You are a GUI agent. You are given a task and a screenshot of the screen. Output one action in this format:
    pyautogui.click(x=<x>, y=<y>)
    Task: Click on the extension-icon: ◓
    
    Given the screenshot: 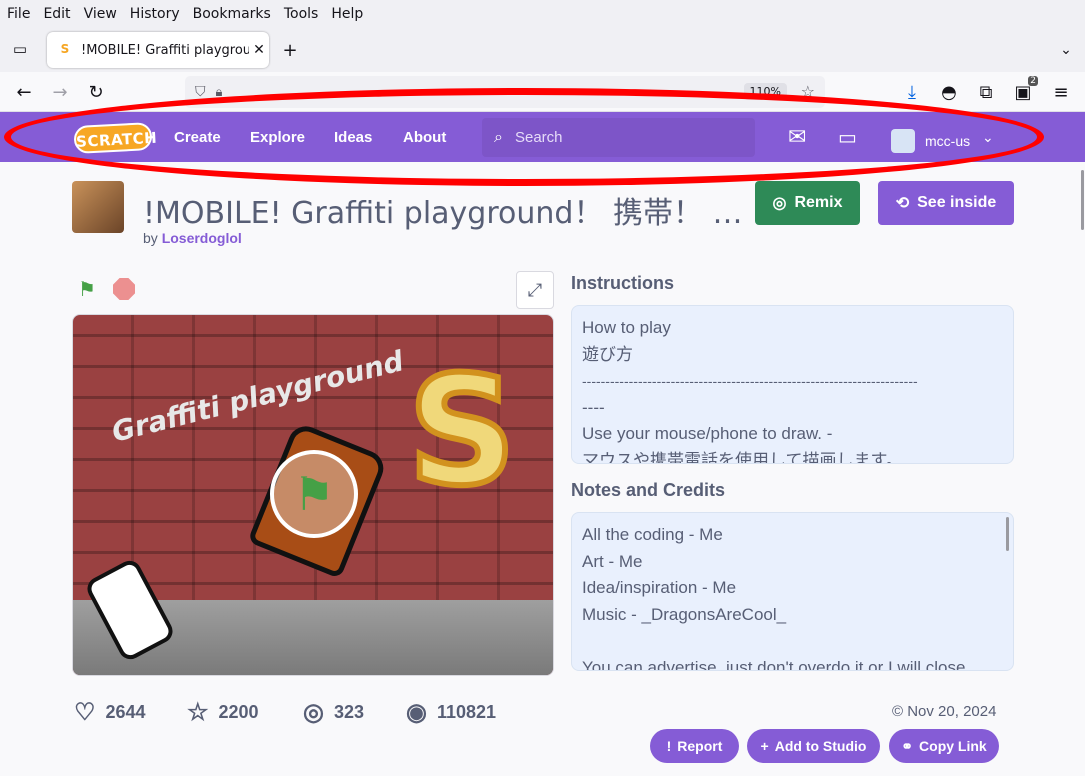 What is the action you would take?
    pyautogui.click(x=949, y=92)
    